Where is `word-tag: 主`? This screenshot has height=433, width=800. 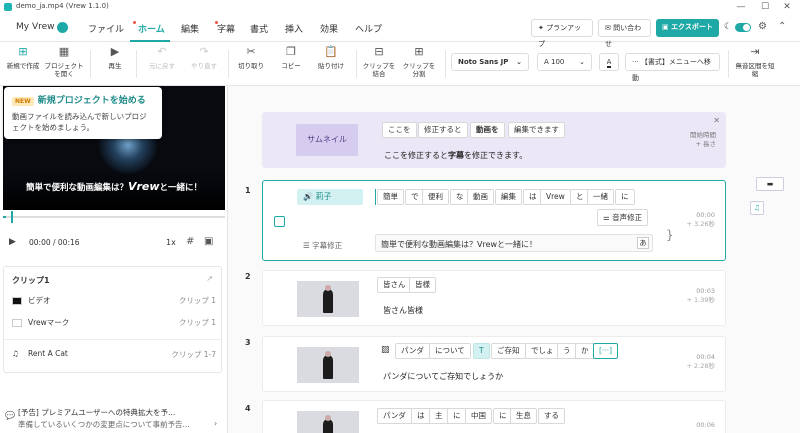
word-tag: 主 is located at coordinates (439, 416).